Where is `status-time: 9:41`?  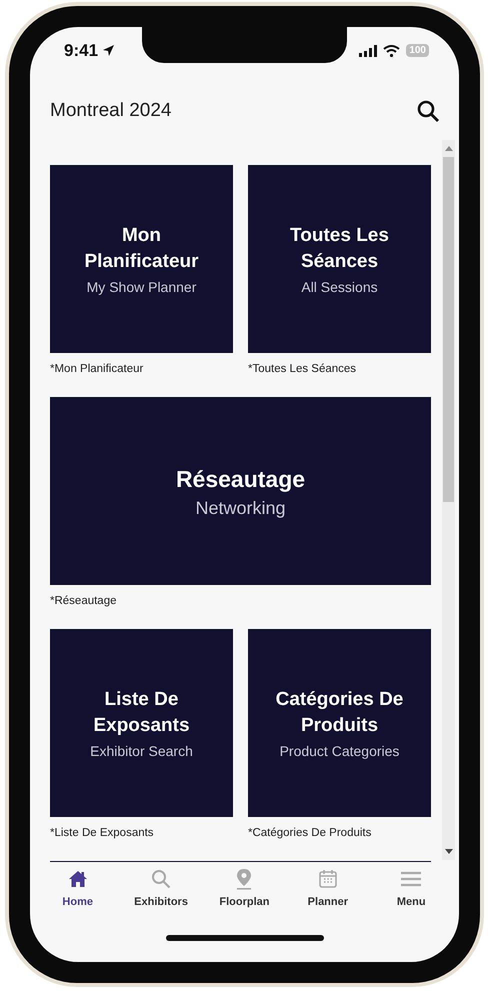
status-time: 9:41 is located at coordinates (81, 50).